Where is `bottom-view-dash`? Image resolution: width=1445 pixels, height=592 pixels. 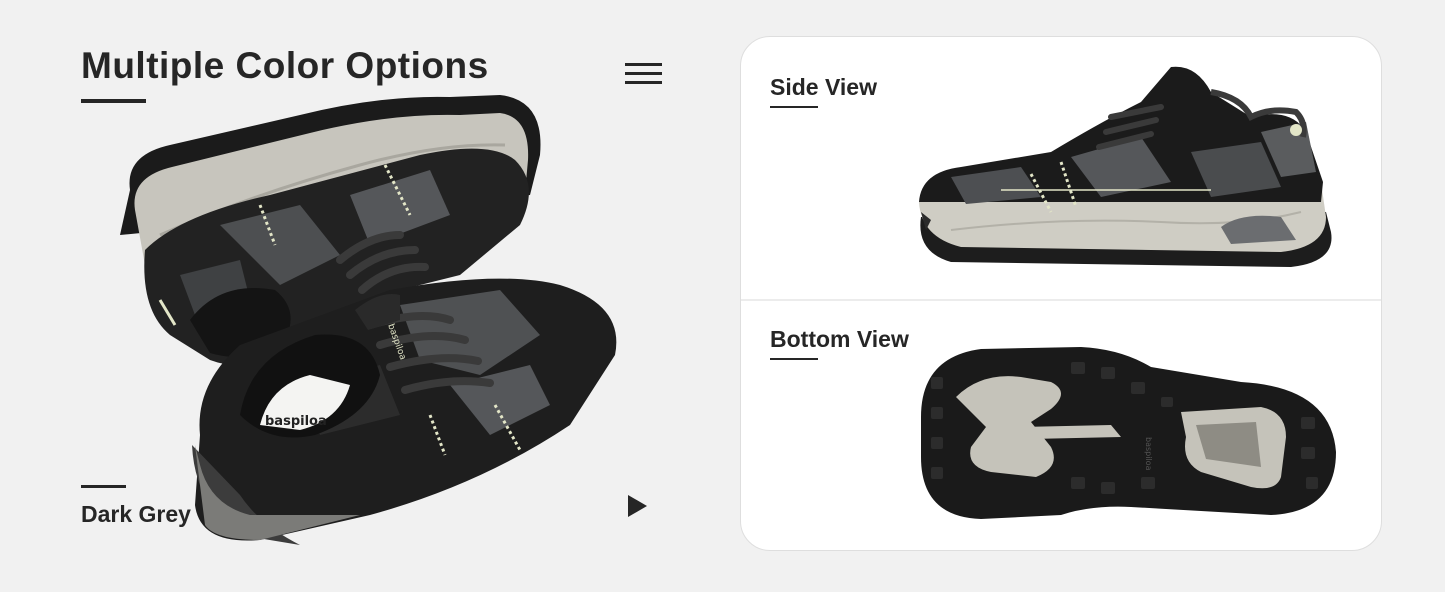 bottom-view-dash is located at coordinates (794, 359).